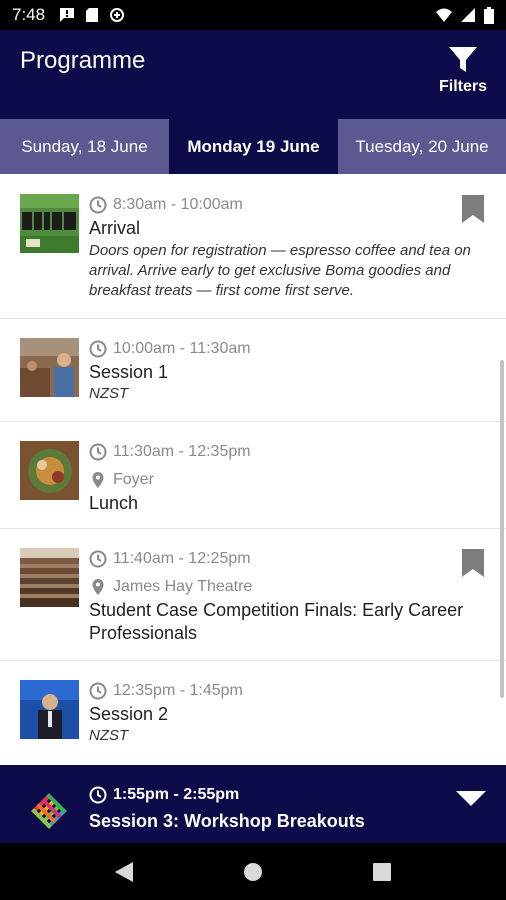 The image size is (506, 900). I want to click on event-location: Foyer, so click(286, 480).